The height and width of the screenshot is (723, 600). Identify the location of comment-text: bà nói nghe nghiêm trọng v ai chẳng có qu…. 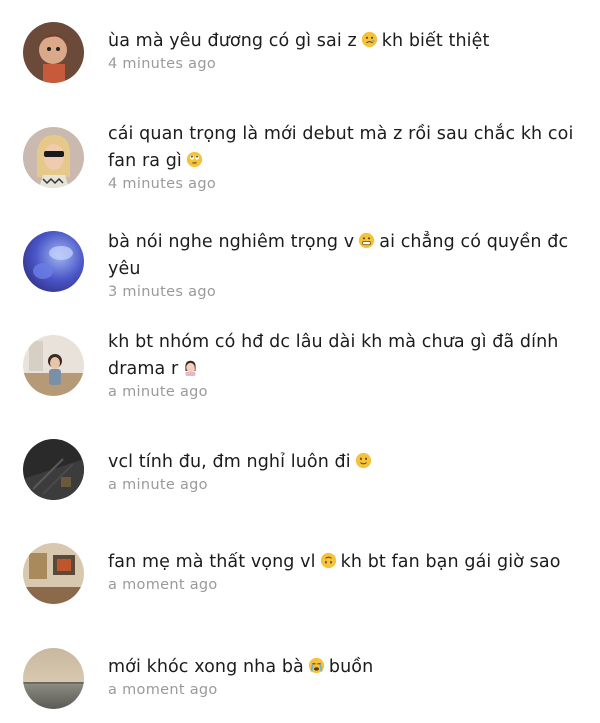
(338, 255).